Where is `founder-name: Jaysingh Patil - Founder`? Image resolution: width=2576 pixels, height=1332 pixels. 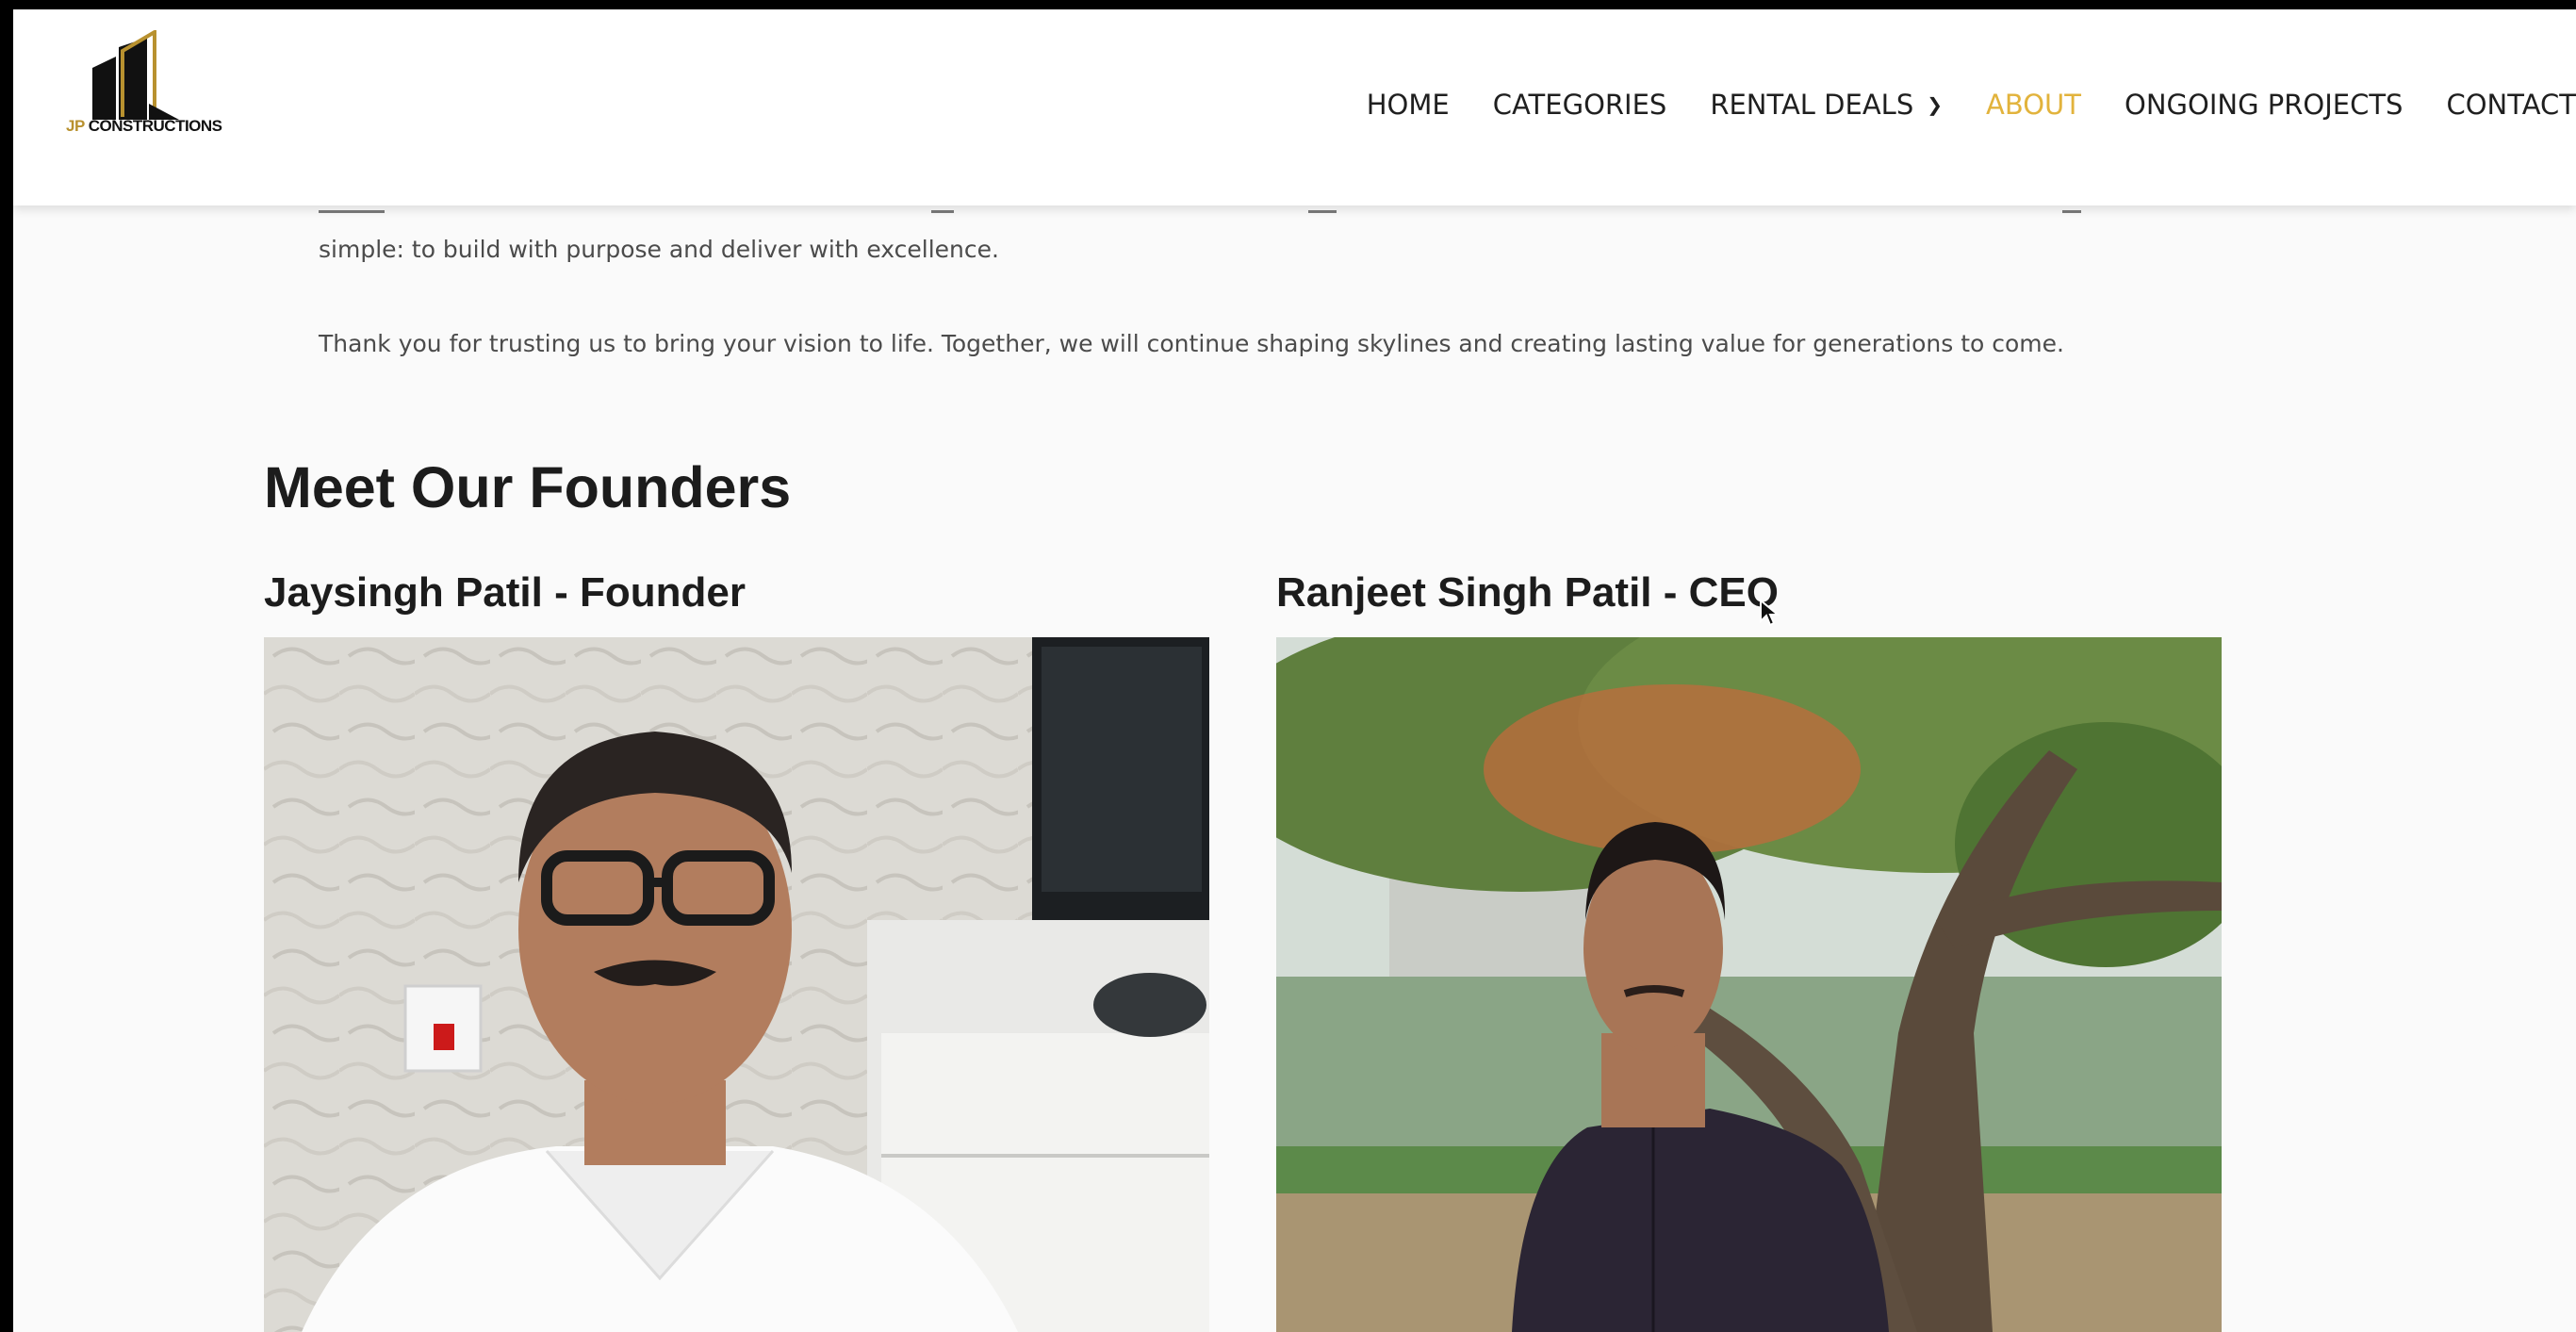
founder-name: Jaysingh Patil - Founder is located at coordinates (505, 592).